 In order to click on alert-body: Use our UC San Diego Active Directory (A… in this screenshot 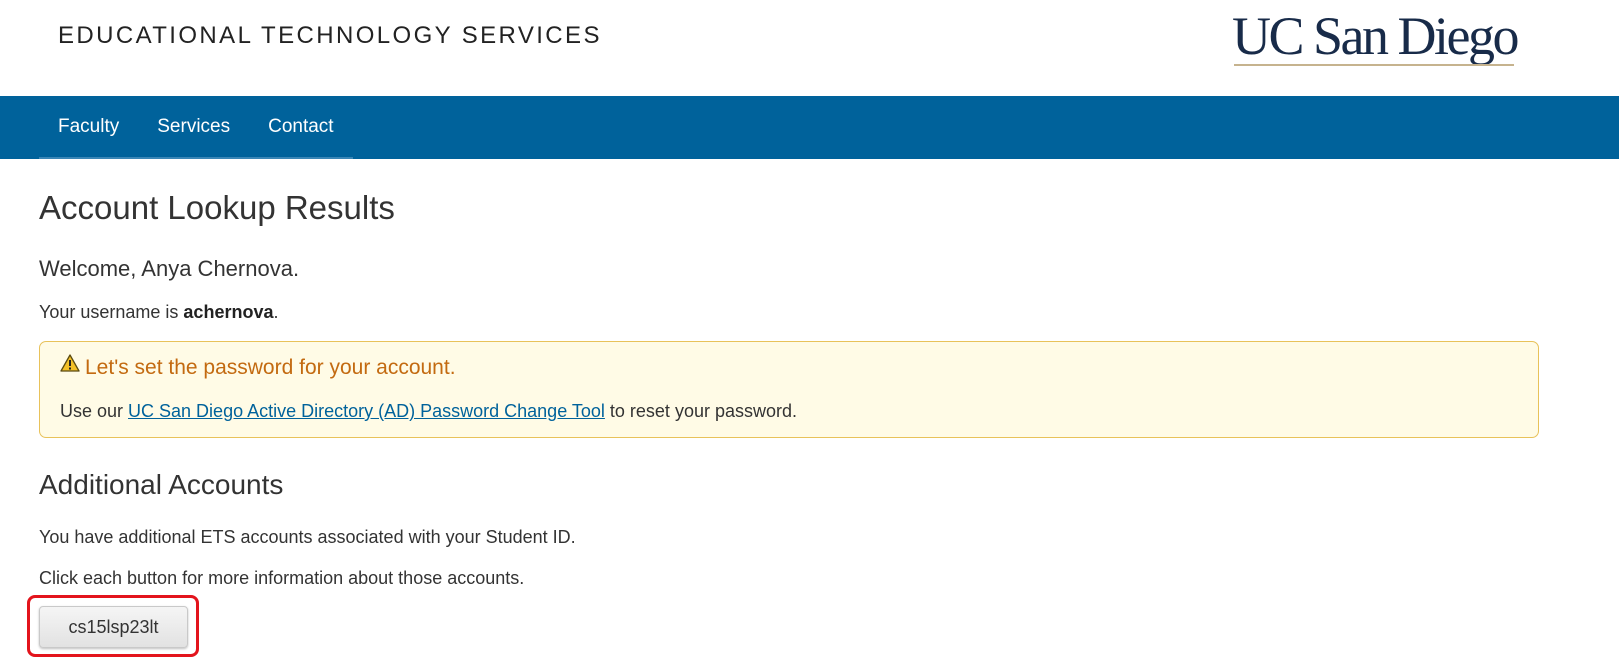, I will do `click(428, 411)`.